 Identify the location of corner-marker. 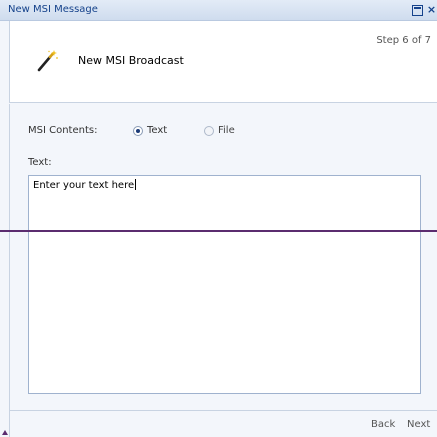
(5, 432).